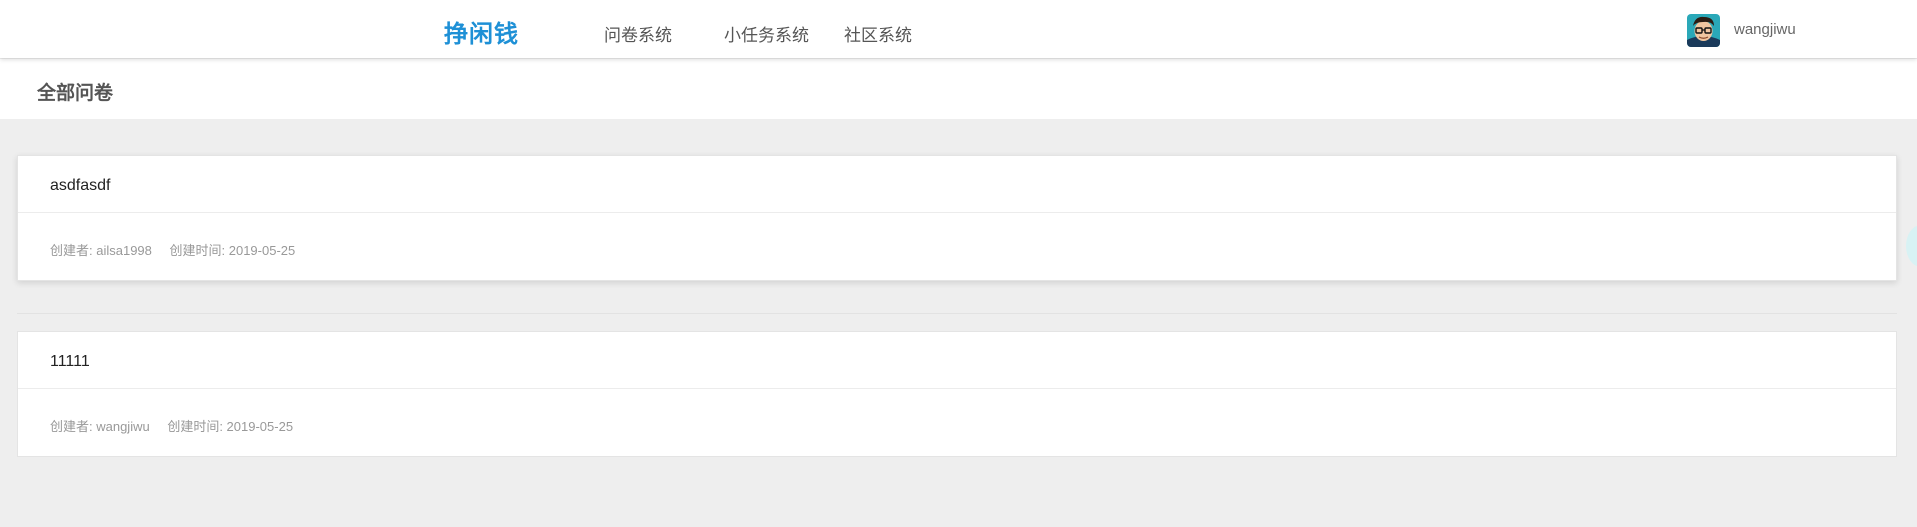  I want to click on survey-meta: 创建者: wangjiwu 创建时间: 2019-05-25, so click(178, 425).